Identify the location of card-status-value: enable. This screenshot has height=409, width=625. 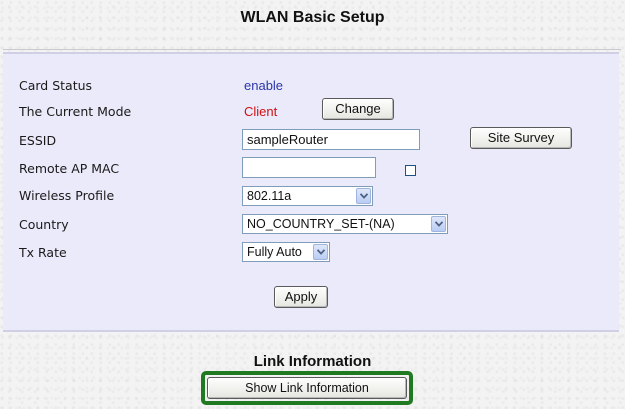
(264, 85).